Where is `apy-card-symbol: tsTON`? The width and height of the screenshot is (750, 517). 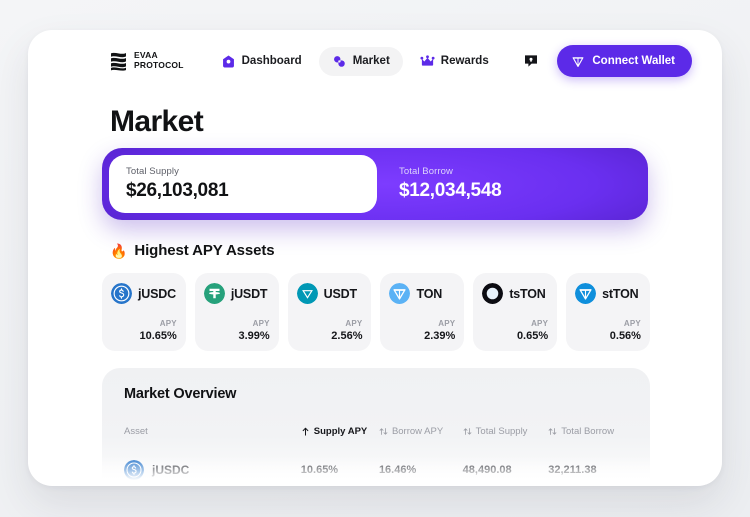 apy-card-symbol: tsTON is located at coordinates (527, 293).